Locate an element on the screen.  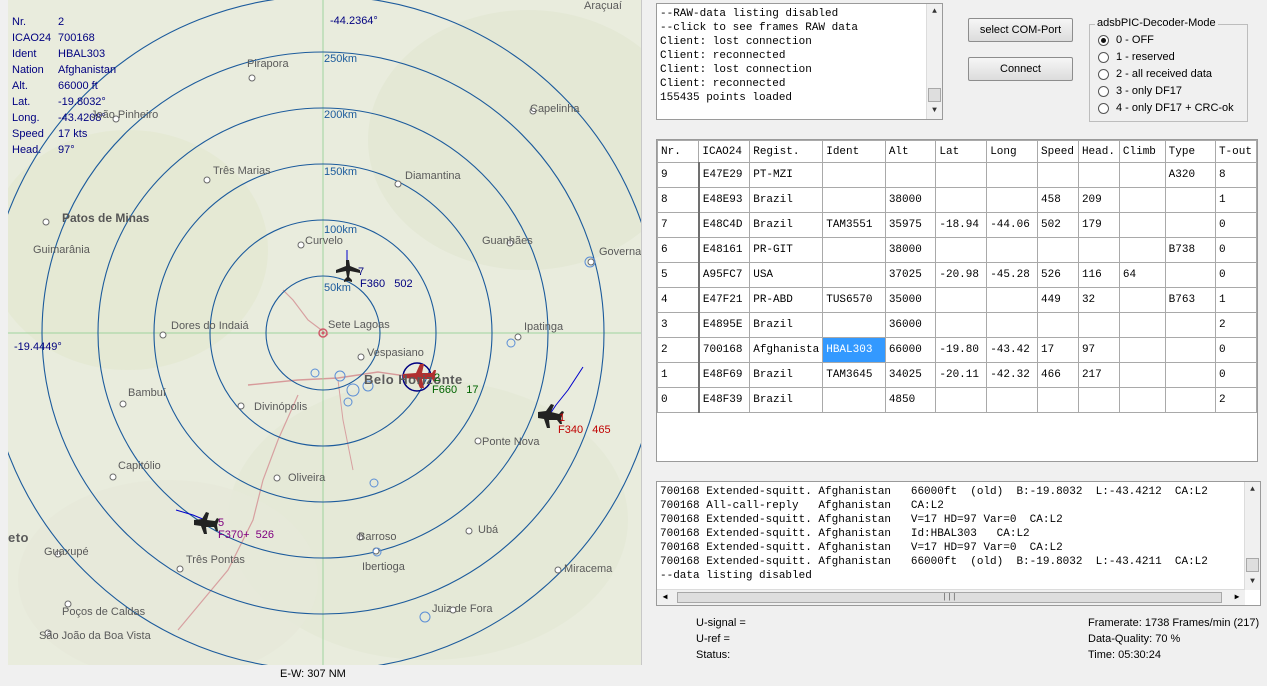
mode-option-0: 0 - OFF is located at coordinates (1126, 40).